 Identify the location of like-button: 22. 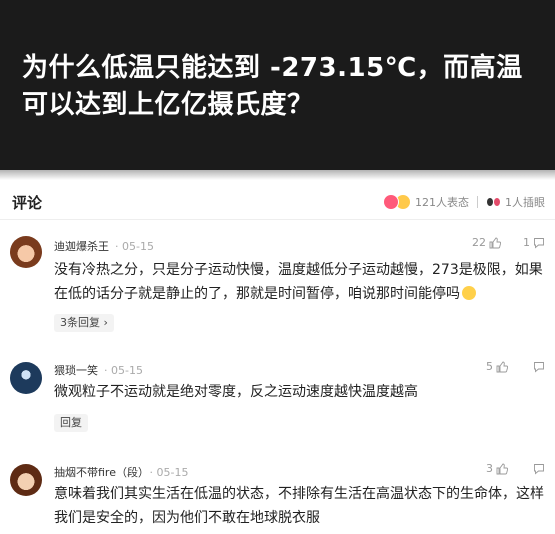
(486, 242).